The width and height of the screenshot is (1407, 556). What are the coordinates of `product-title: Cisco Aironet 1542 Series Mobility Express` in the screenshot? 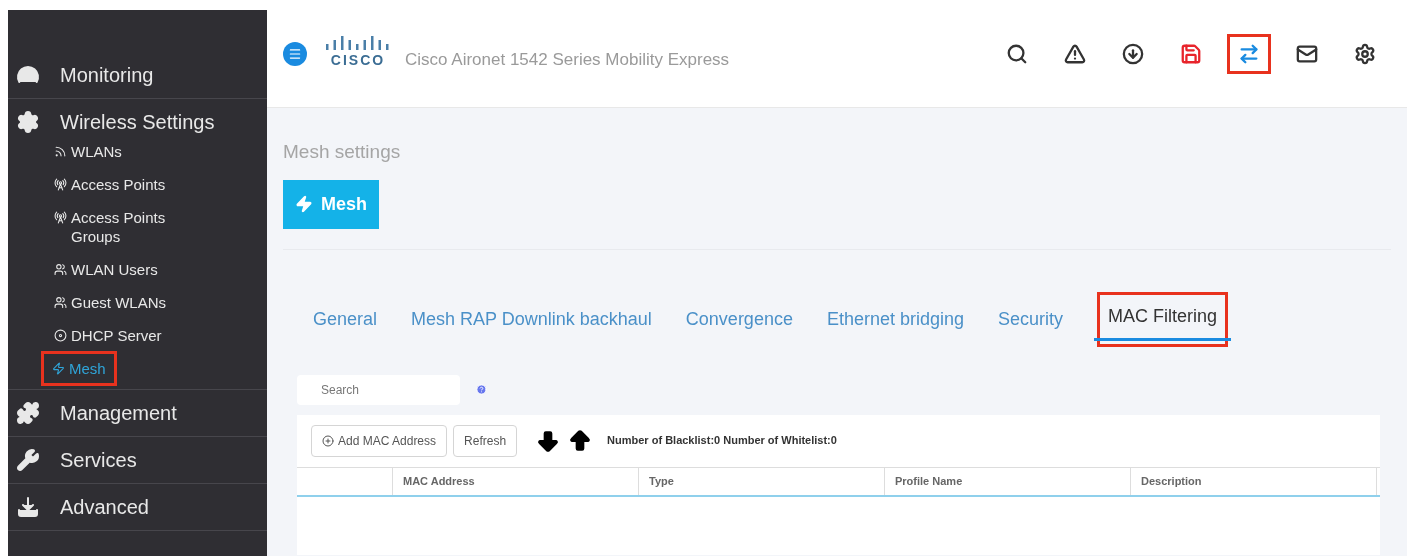 It's located at (567, 59).